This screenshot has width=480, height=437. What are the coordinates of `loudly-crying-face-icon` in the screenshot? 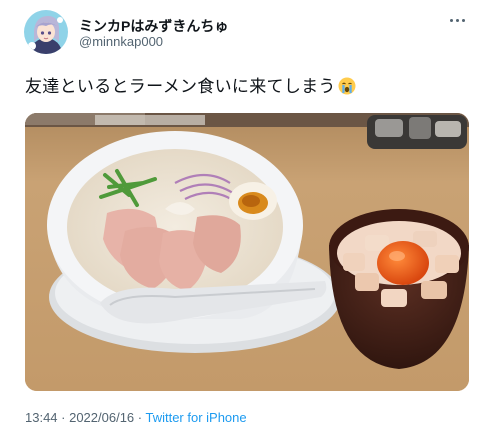 It's located at (347, 88).